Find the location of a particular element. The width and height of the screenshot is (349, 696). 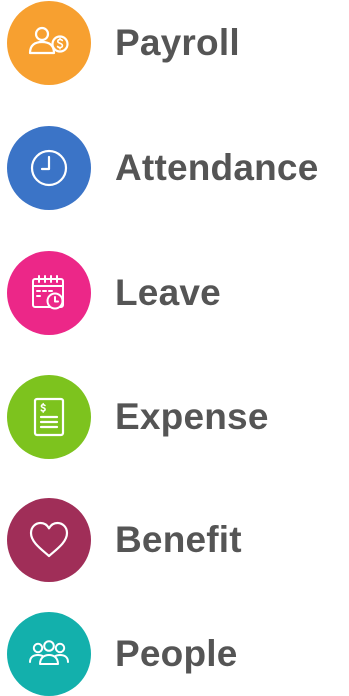

calendar-clock-icon is located at coordinates (48, 292).